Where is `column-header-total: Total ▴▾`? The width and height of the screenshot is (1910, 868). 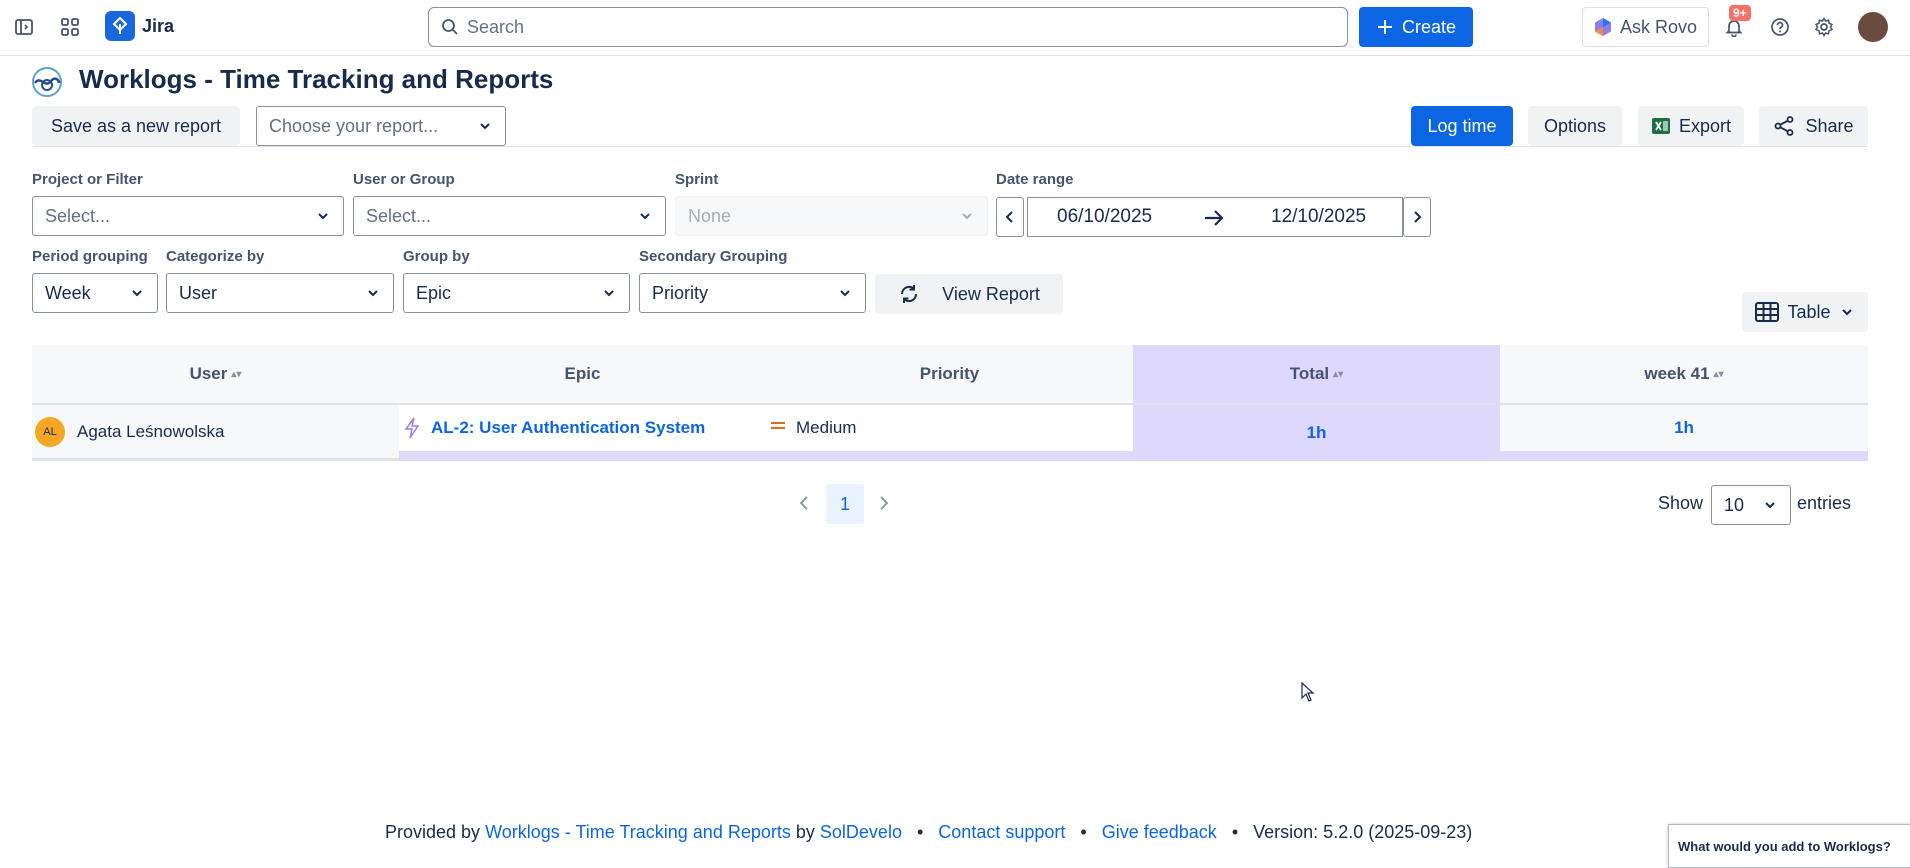
column-header-total: Total ▴▾ is located at coordinates (1316, 375).